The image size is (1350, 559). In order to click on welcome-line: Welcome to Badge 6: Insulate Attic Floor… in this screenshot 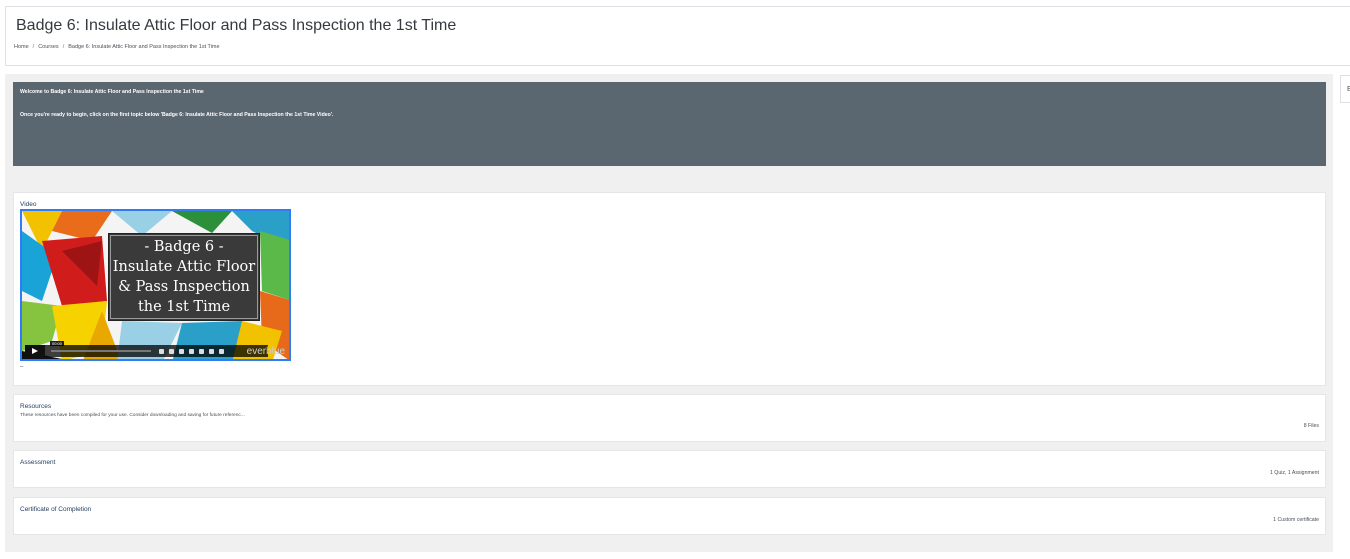, I will do `click(112, 92)`.